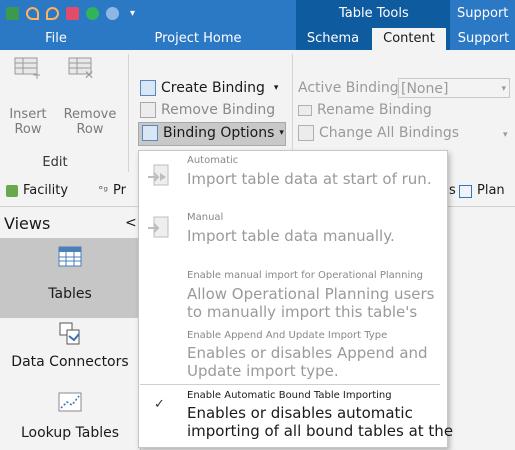  I want to click on tab-planning-label: Plan, so click(491, 190).